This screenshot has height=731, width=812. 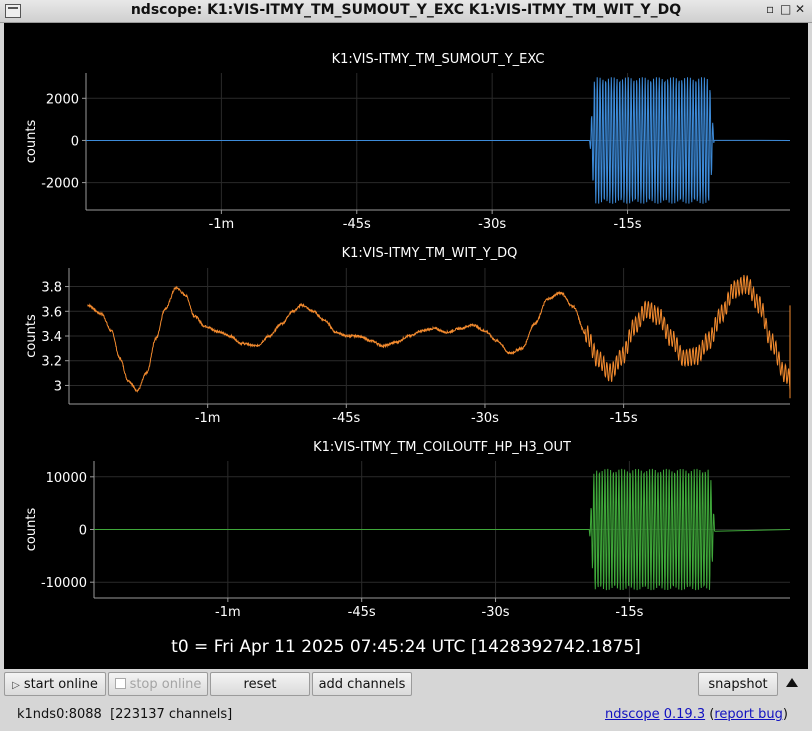 I want to click on y-tick-label: -10000, so click(x=64, y=583).